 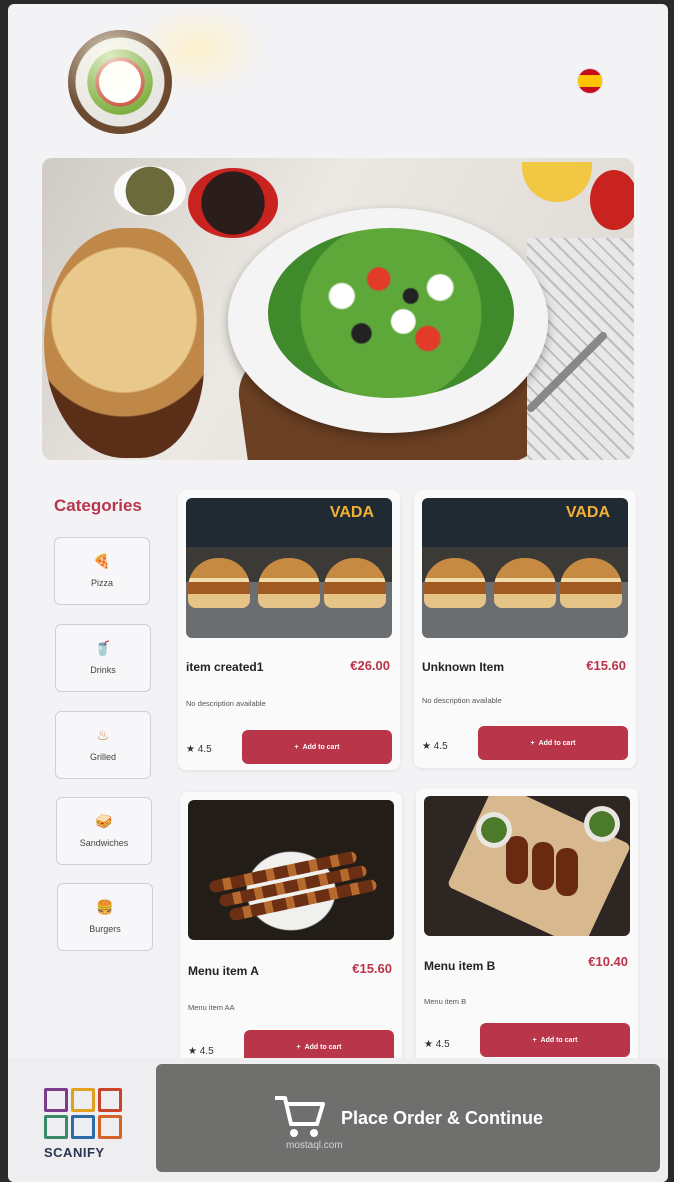 What do you see at coordinates (102, 571) in the screenshot?
I see `category-pizza: 🍕 Pizza` at bounding box center [102, 571].